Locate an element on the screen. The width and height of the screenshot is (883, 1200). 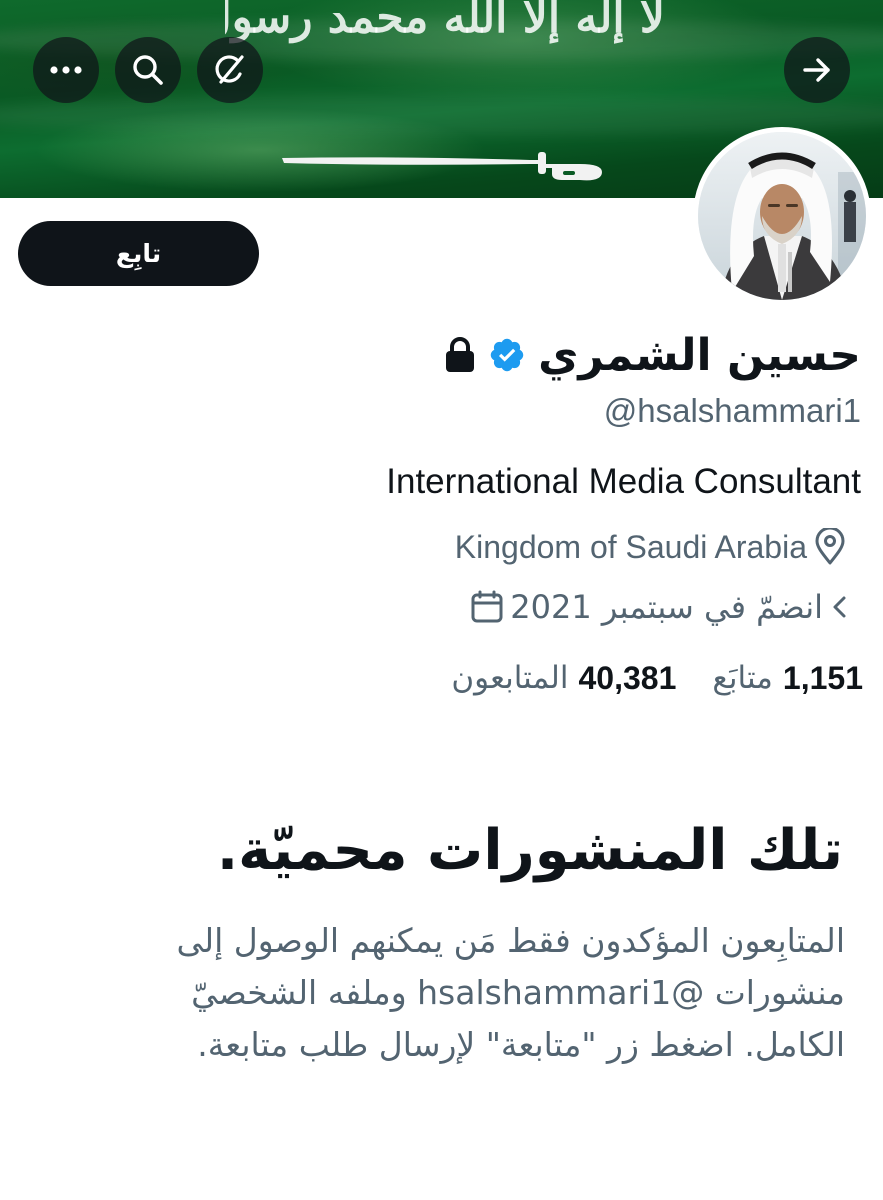
profile-bio: International Media Consultant is located at coordinates (623, 481).